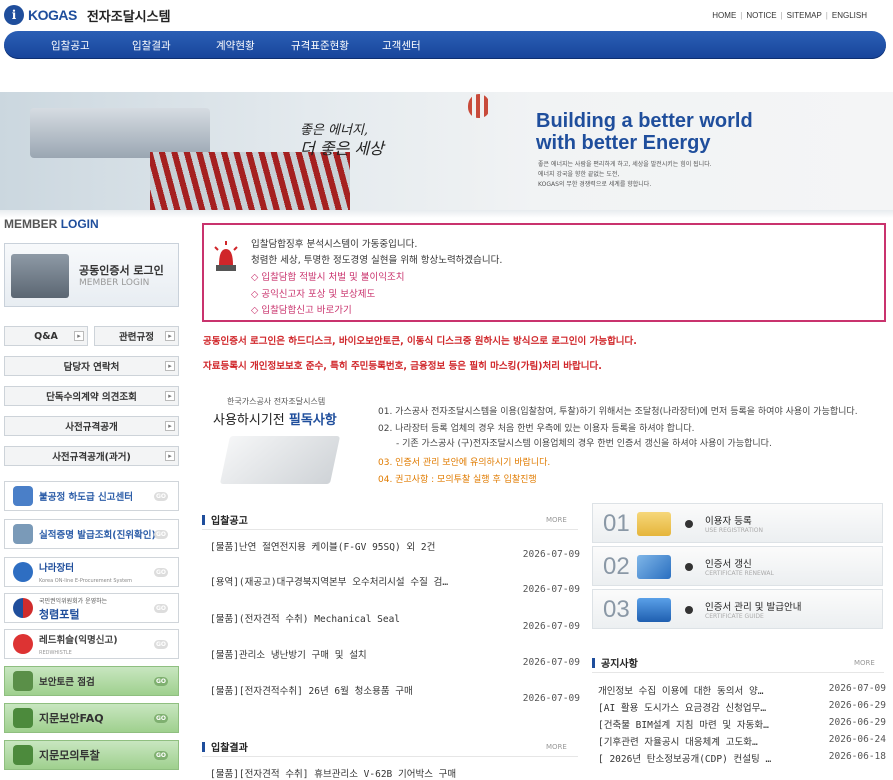 The width and height of the screenshot is (893, 780). I want to click on penalty-link: ◇ 입찰담합 적발시 처벌 및 불이익조치, so click(328, 276).